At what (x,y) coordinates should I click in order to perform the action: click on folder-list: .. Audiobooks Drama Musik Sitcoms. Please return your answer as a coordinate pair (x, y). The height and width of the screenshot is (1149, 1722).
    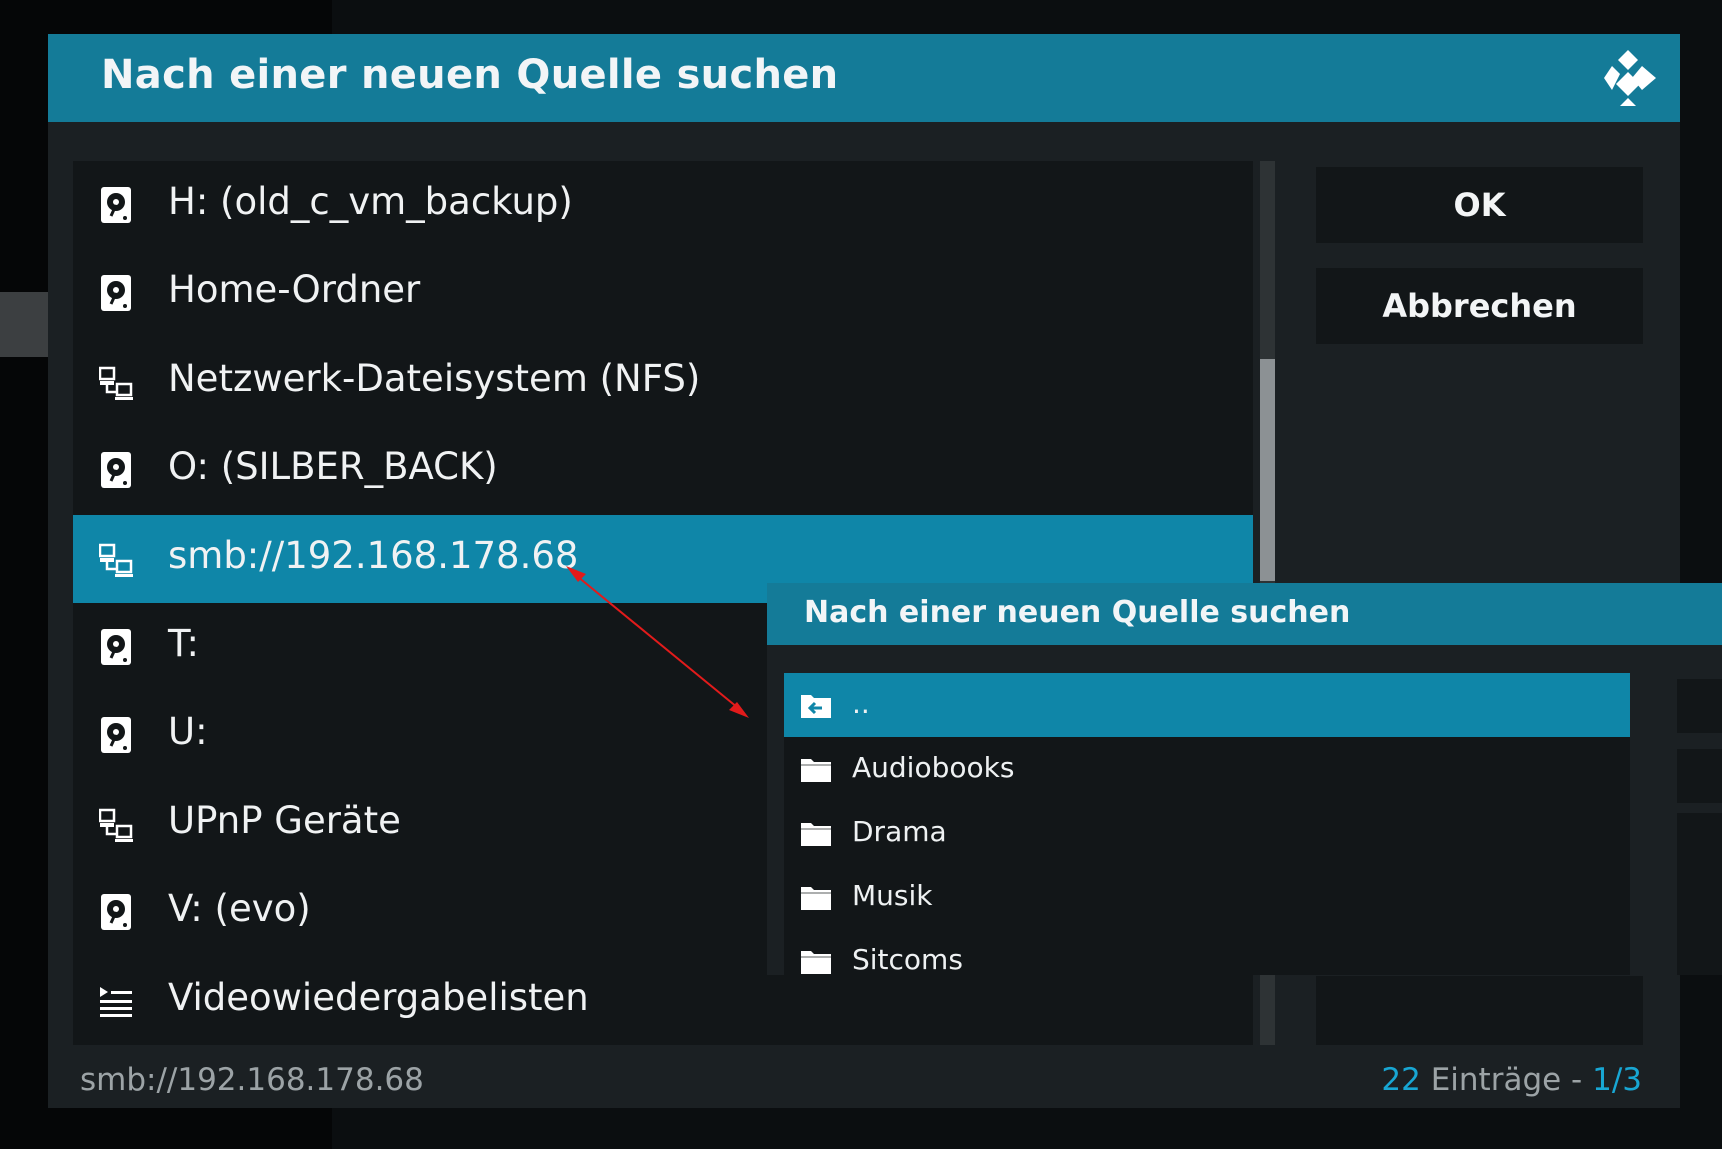
    Looking at the image, I should click on (1207, 824).